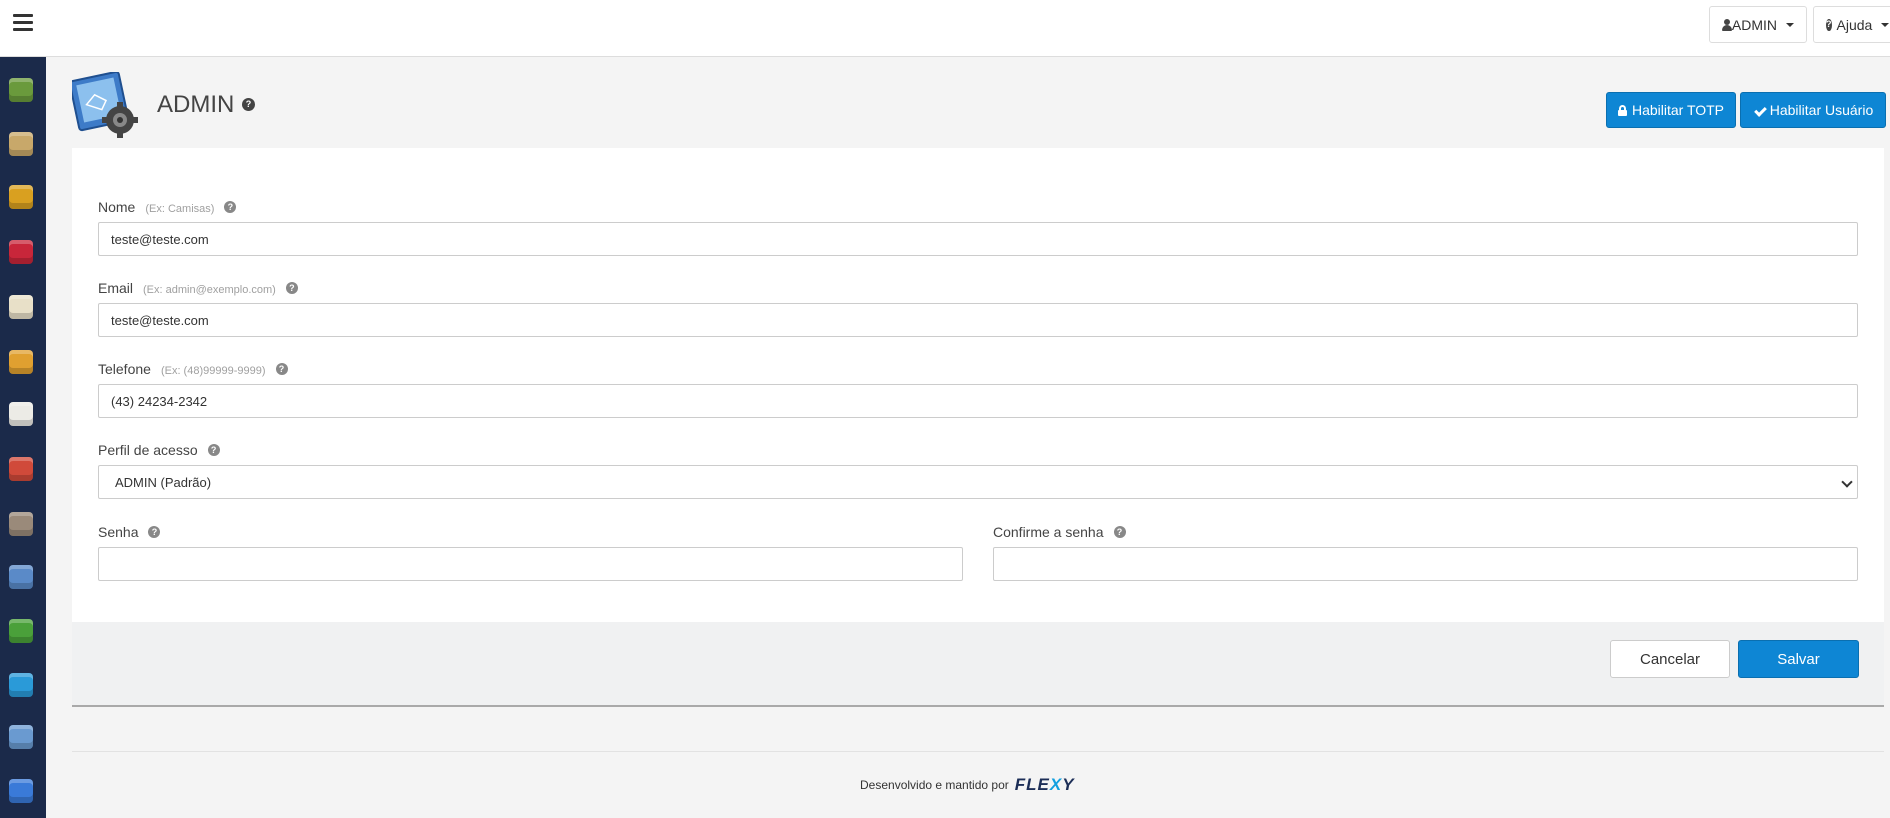 The width and height of the screenshot is (1890, 818). What do you see at coordinates (21, 362) in the screenshot?
I see `truck-icon` at bounding box center [21, 362].